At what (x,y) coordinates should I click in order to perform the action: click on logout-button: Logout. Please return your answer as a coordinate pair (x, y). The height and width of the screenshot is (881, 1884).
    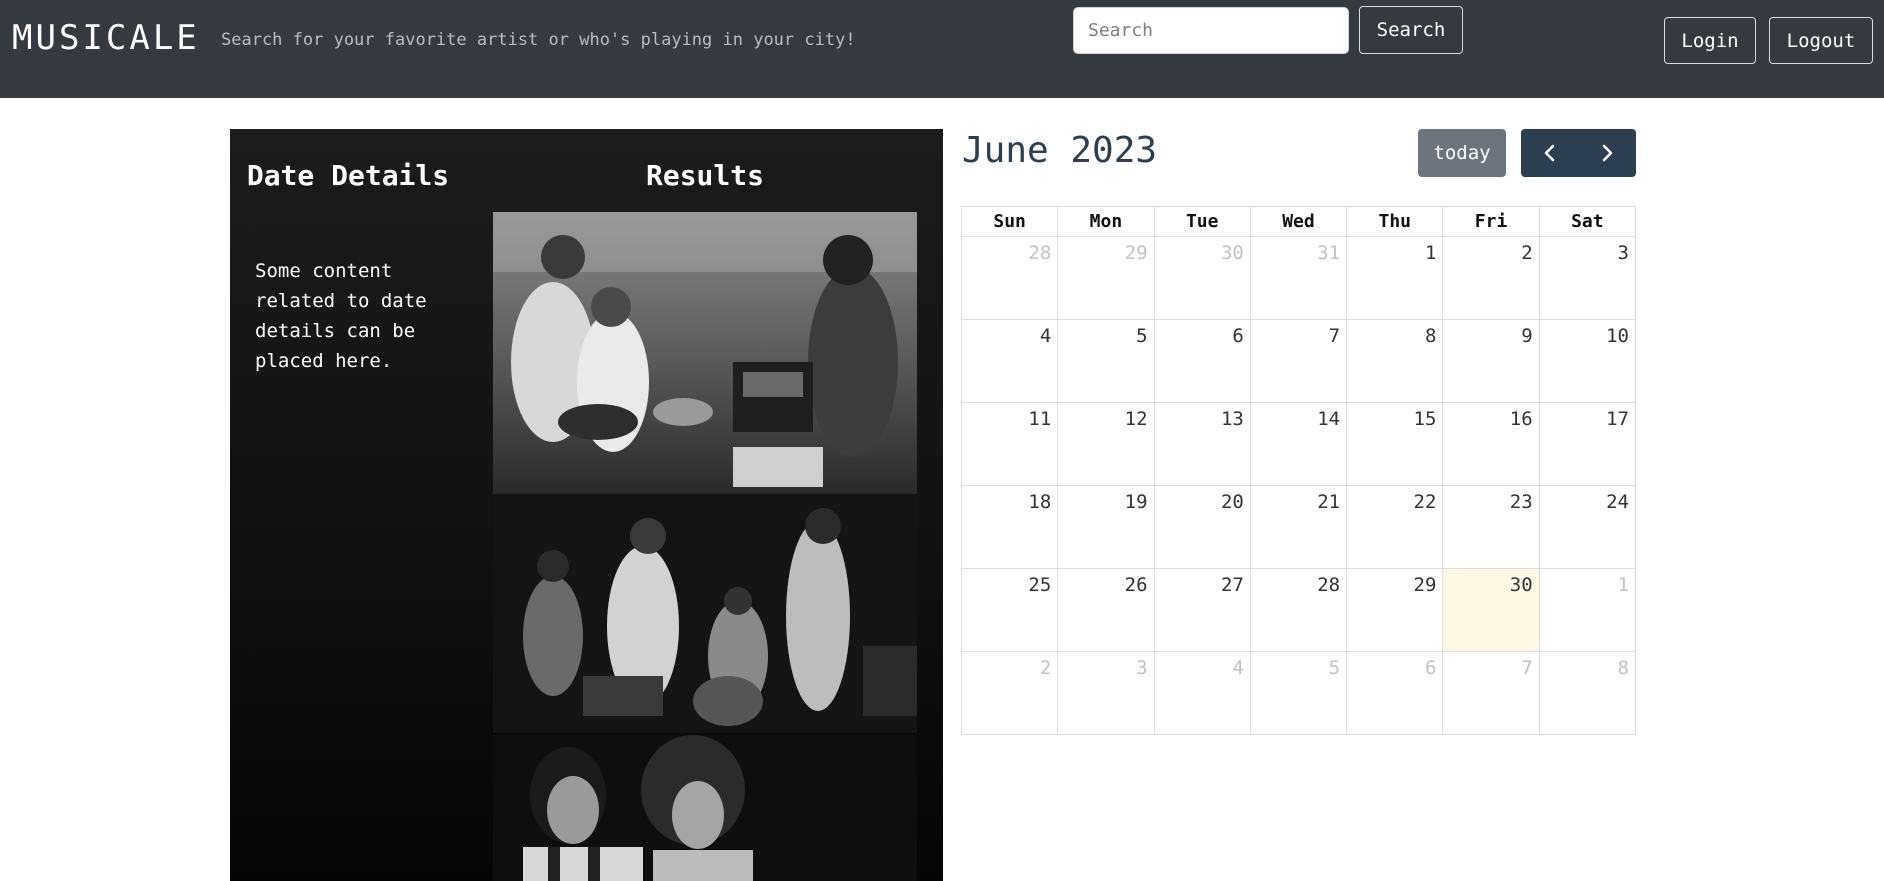
    Looking at the image, I should click on (1821, 40).